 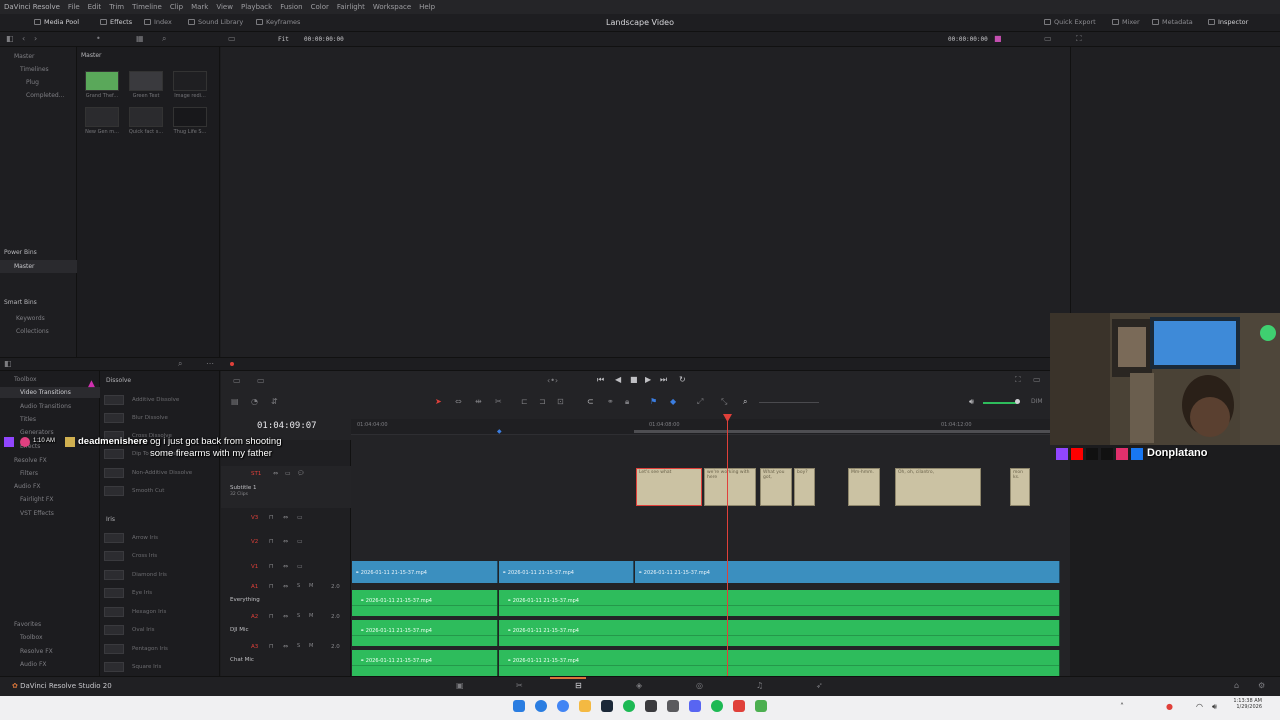 What do you see at coordinates (27, 624) in the screenshot?
I see `fx-favorites: Favorites` at bounding box center [27, 624].